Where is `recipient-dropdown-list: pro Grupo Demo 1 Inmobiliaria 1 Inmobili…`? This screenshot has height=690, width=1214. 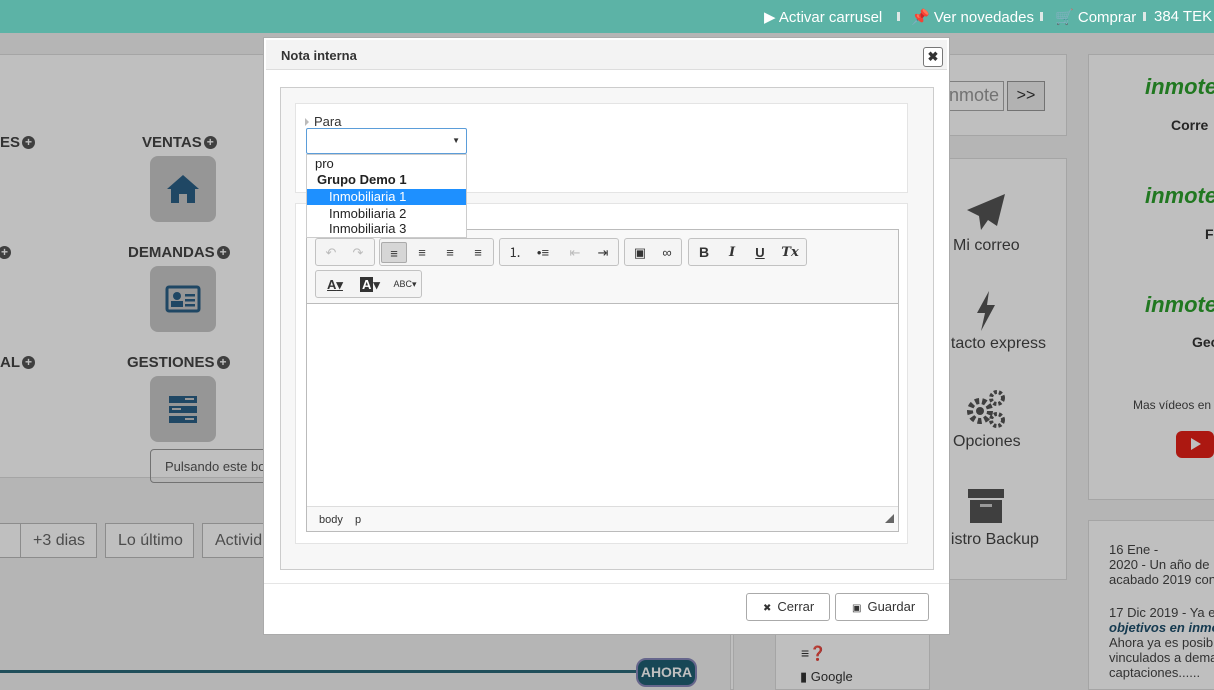 recipient-dropdown-list: pro Grupo Demo 1 Inmobiliaria 1 Inmobili… is located at coordinates (386, 196).